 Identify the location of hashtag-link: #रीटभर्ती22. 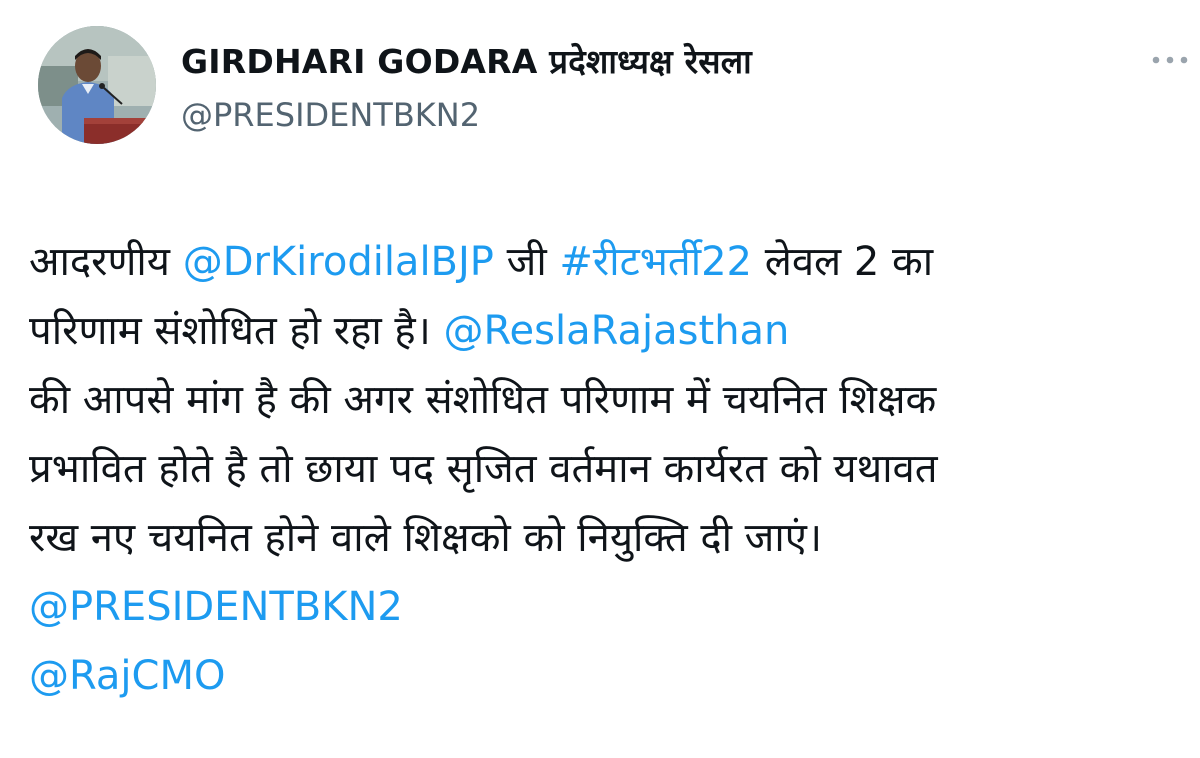
(655, 262).